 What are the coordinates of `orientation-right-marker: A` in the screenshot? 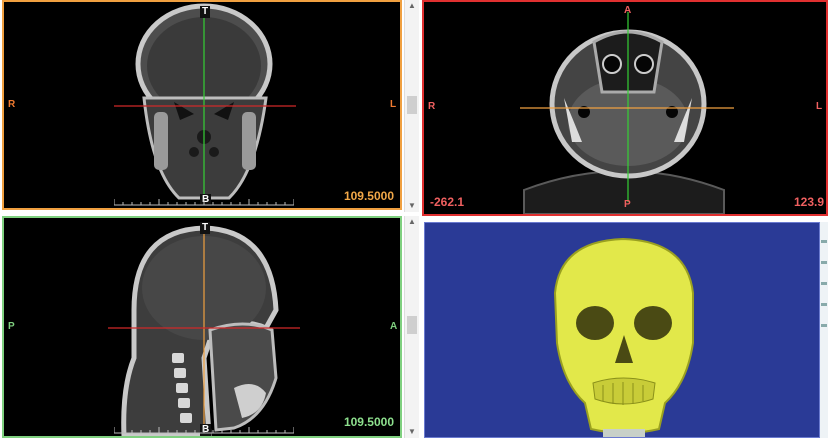 It's located at (394, 326).